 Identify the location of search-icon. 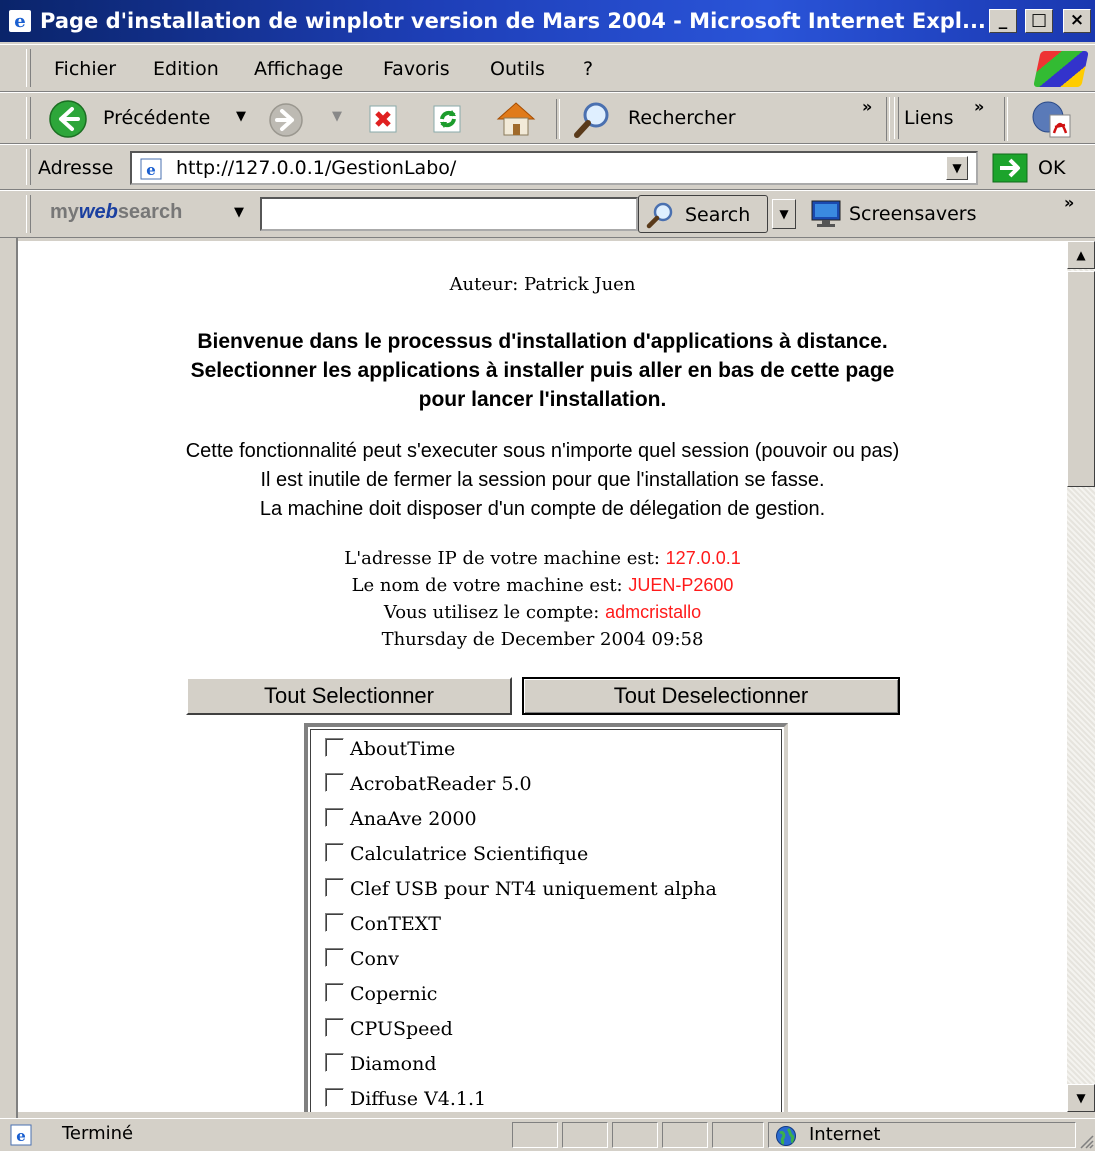
(592, 120).